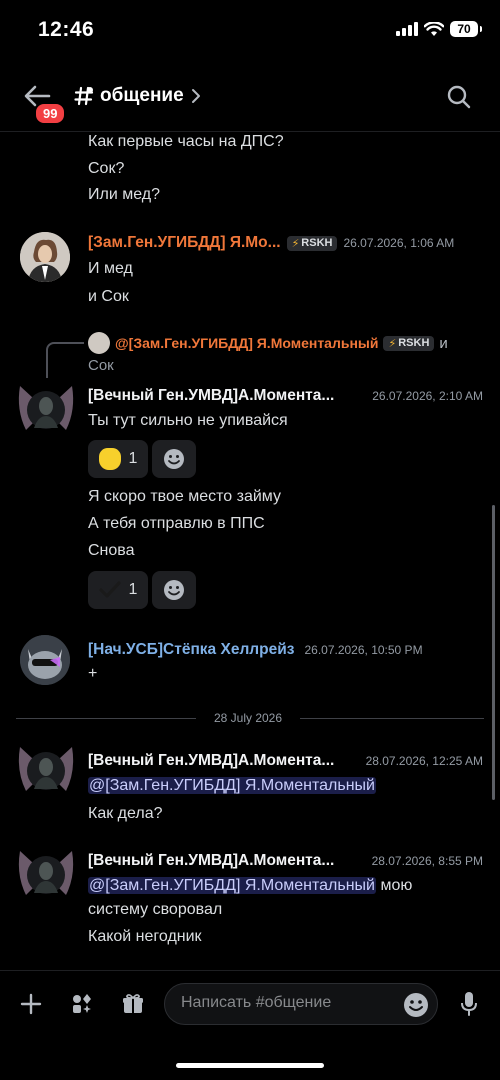  What do you see at coordinates (109, 459) in the screenshot?
I see `pikachu-emoji-icon` at bounding box center [109, 459].